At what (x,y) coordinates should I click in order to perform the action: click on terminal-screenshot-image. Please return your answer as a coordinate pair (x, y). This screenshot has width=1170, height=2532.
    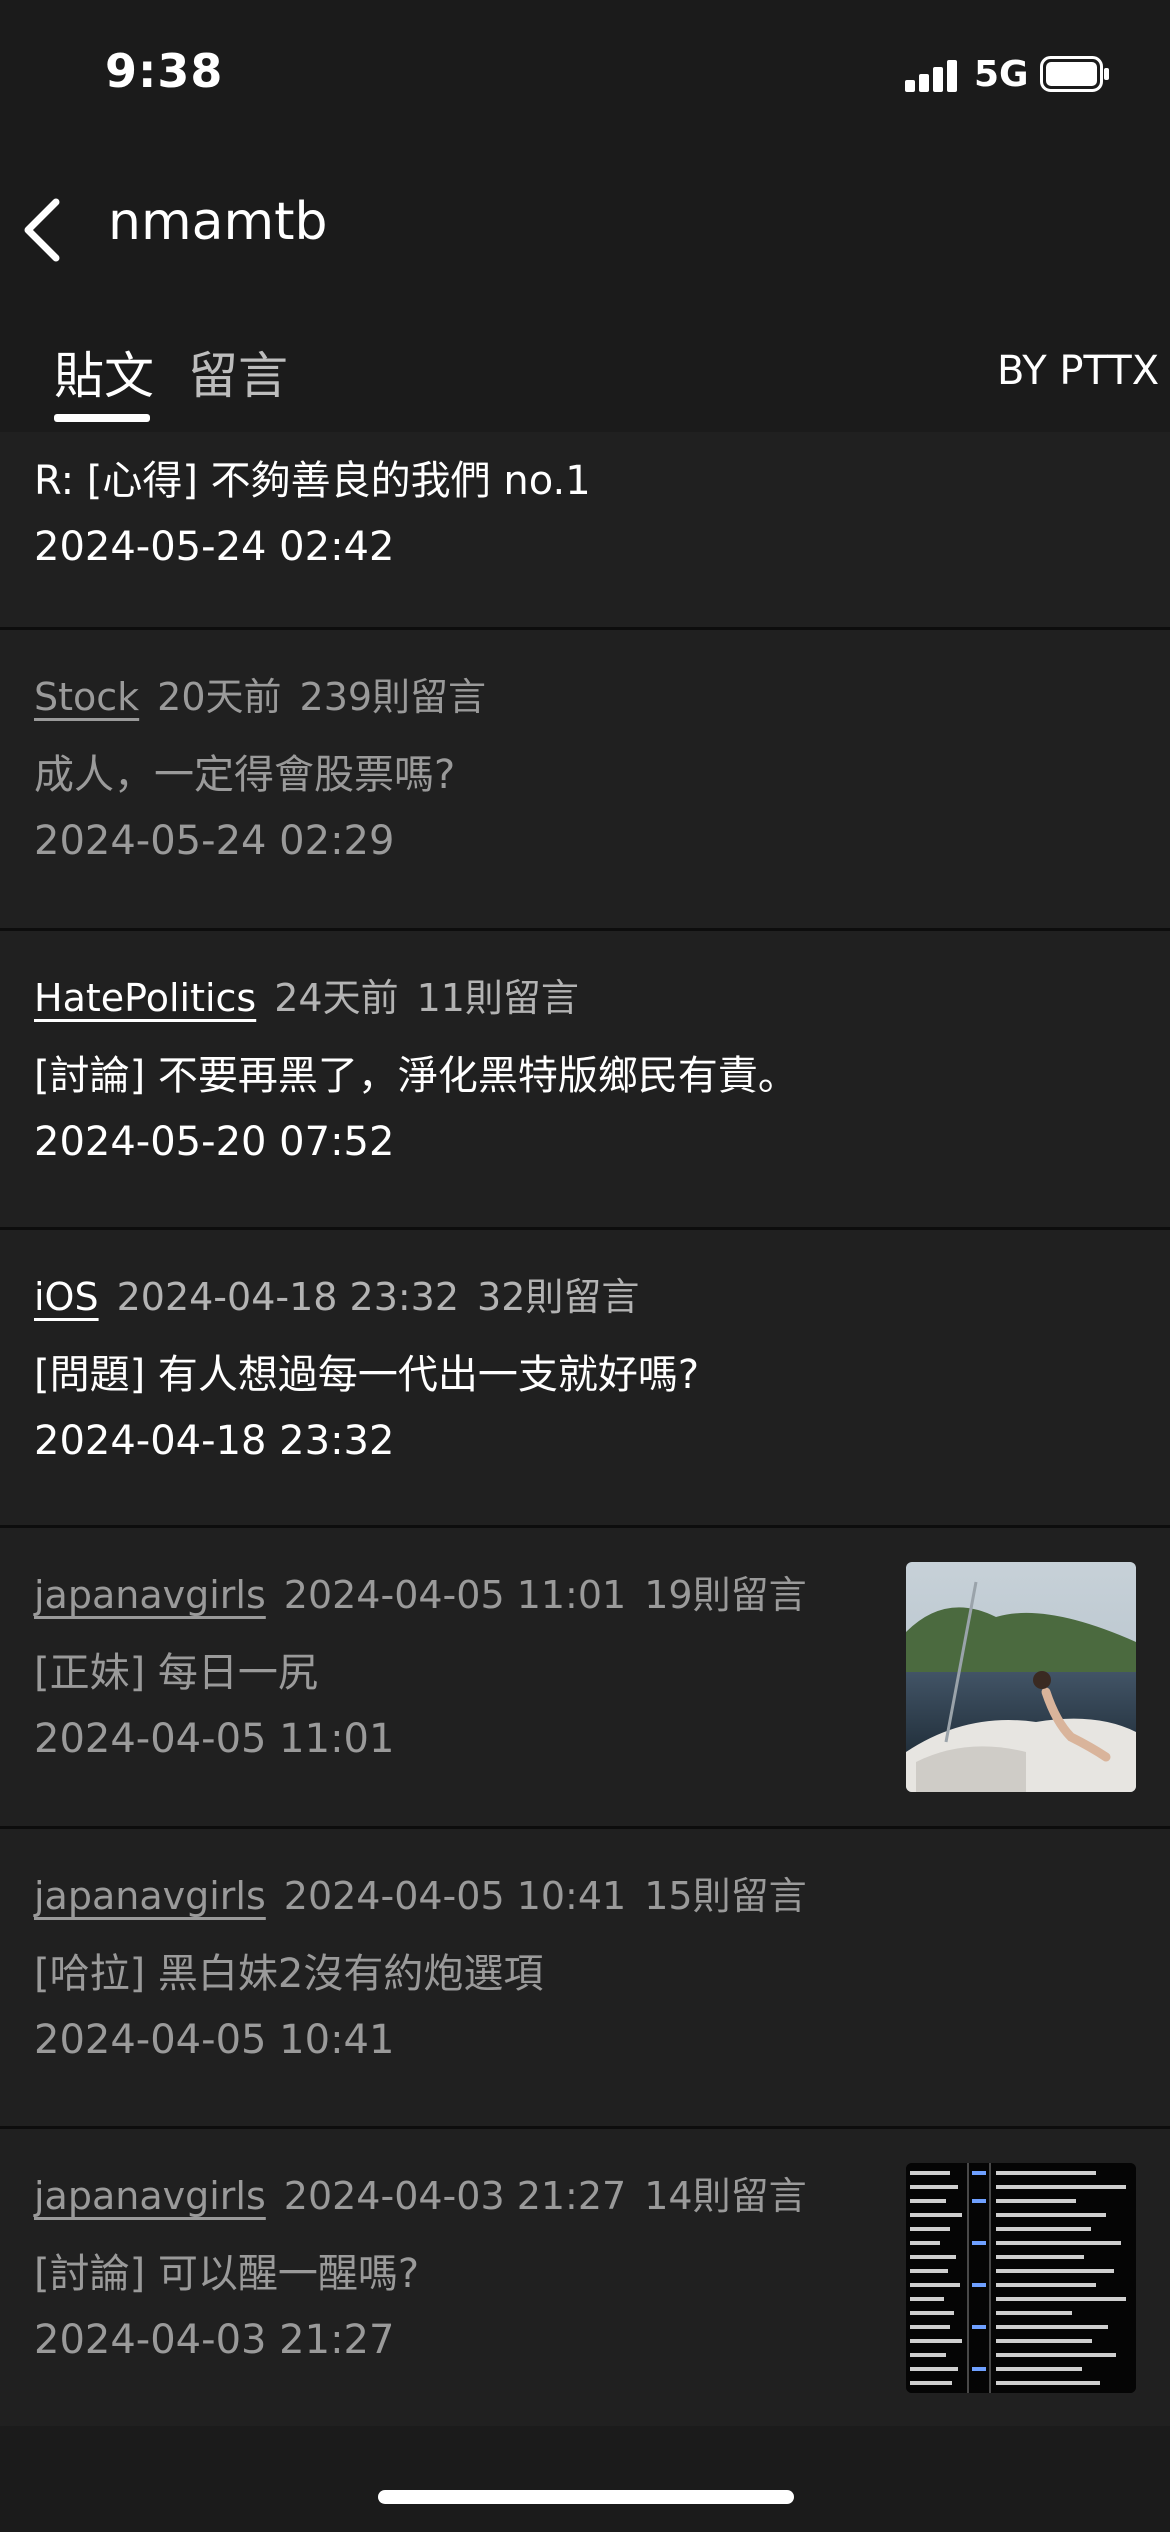
    Looking at the image, I should click on (1021, 2278).